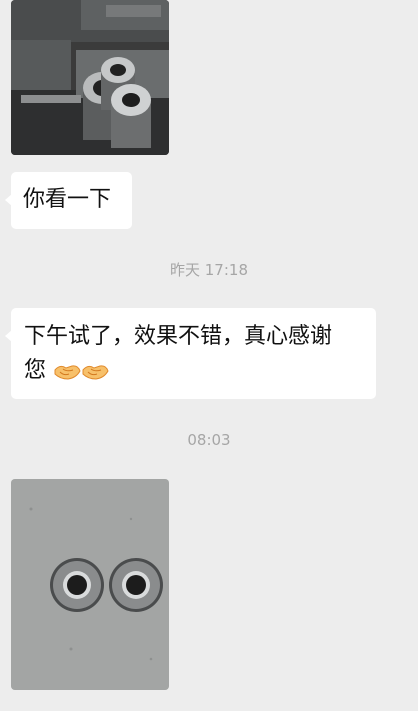  I want to click on photo-bushings-on-floor, so click(90, 584).